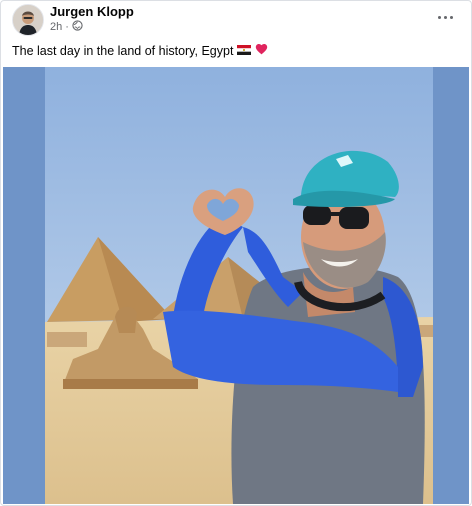  I want to click on egypt-flag-icon, so click(244, 51).